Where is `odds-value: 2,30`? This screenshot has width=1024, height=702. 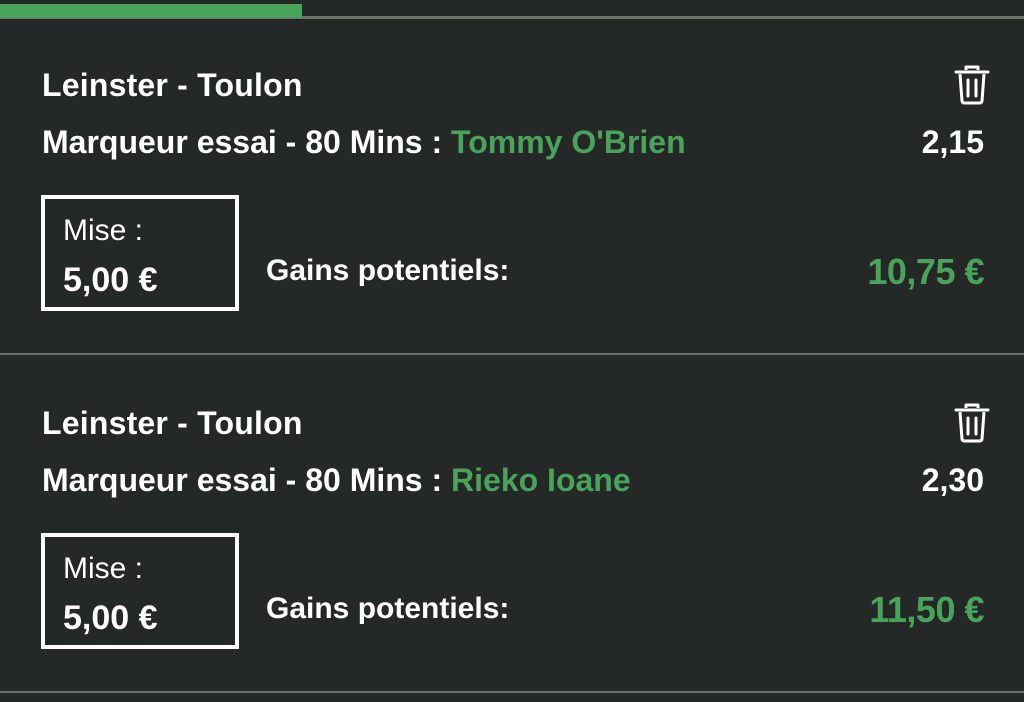
odds-value: 2,30 is located at coordinates (952, 480).